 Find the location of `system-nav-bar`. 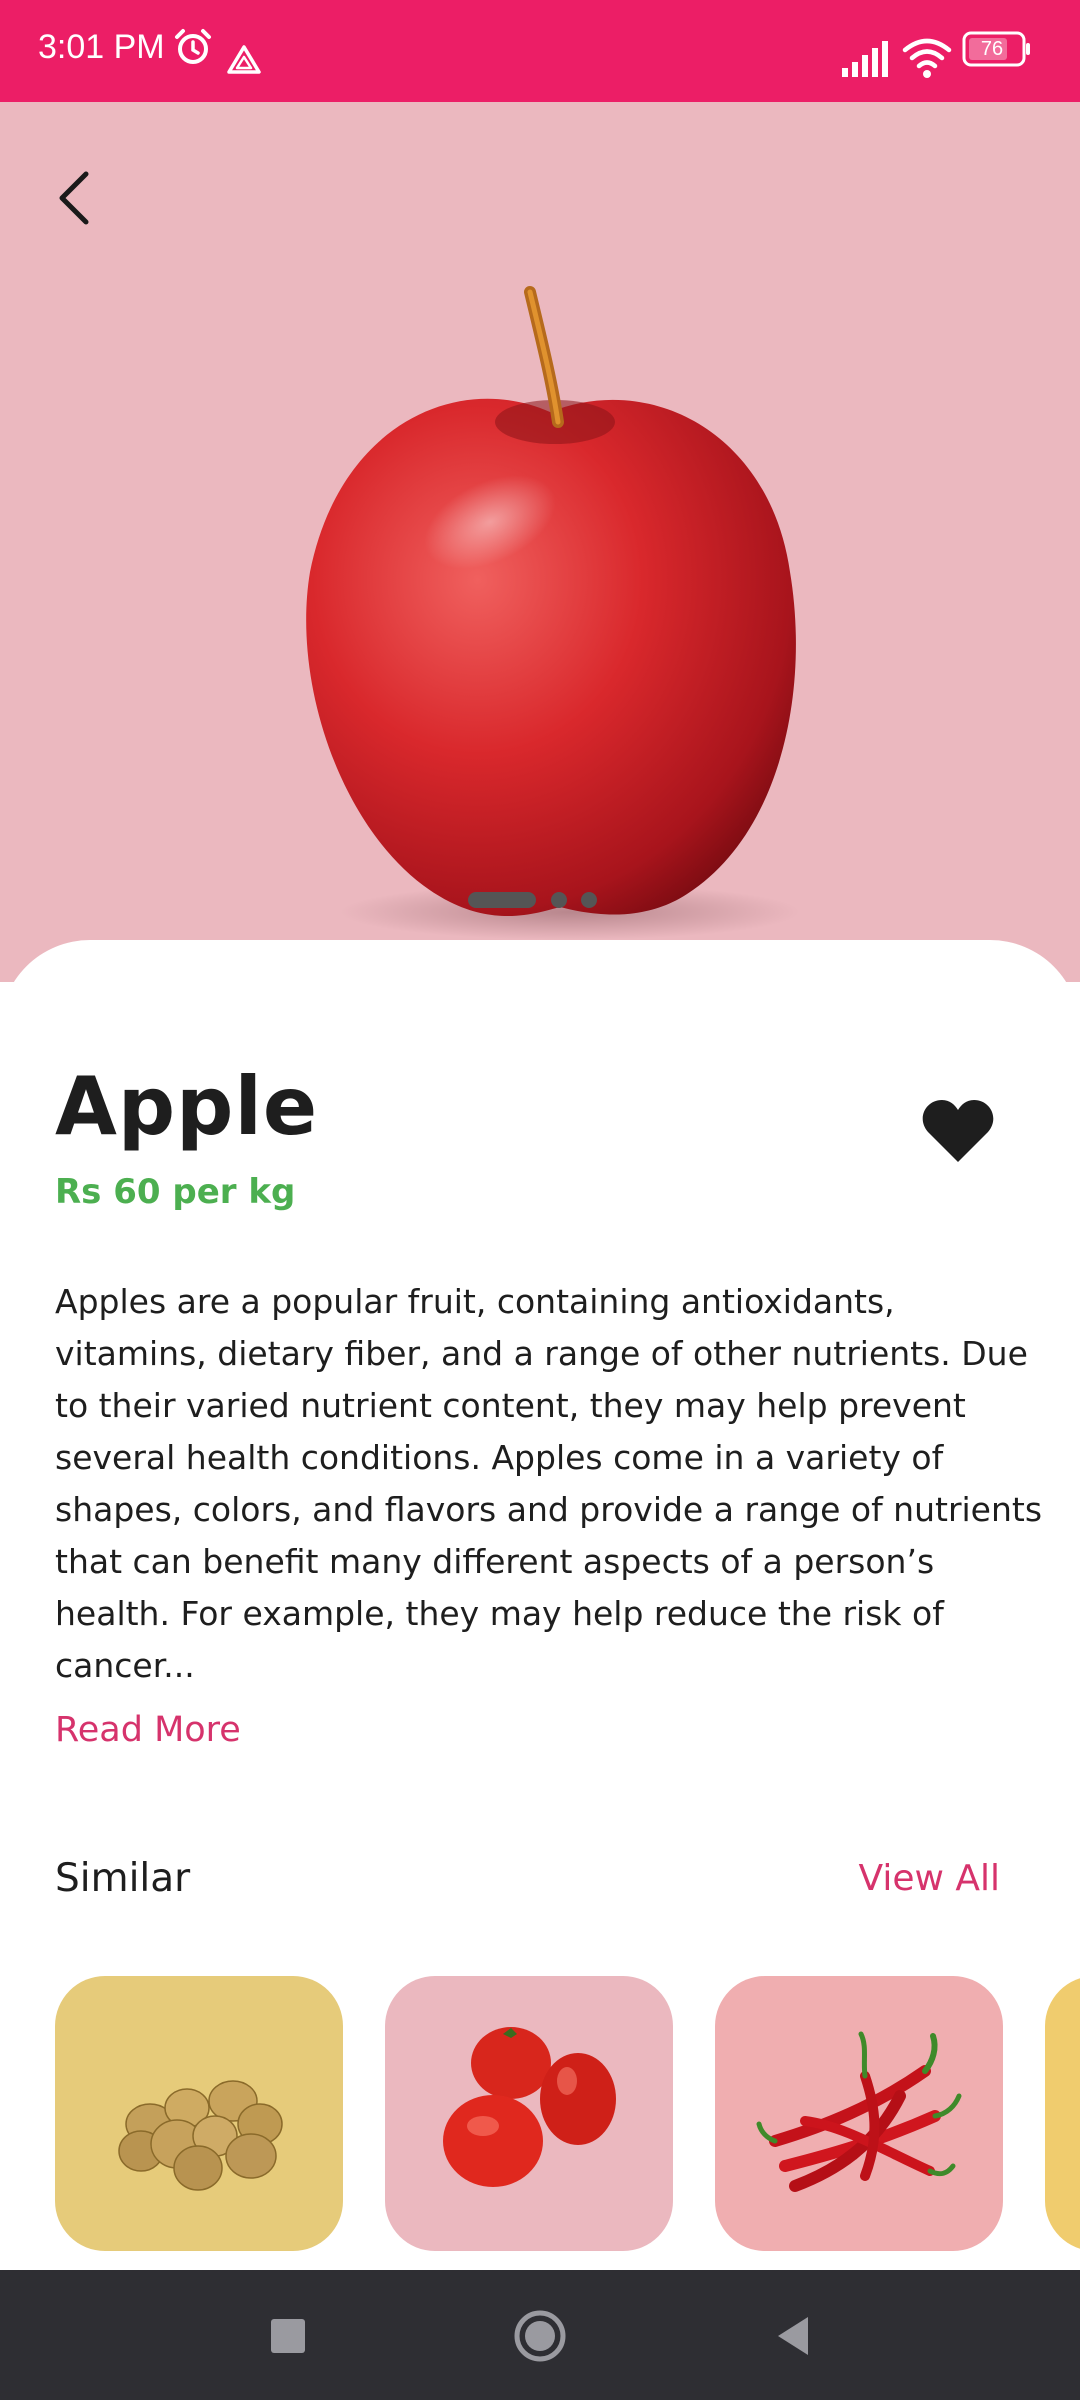

system-nav-bar is located at coordinates (540, 2335).